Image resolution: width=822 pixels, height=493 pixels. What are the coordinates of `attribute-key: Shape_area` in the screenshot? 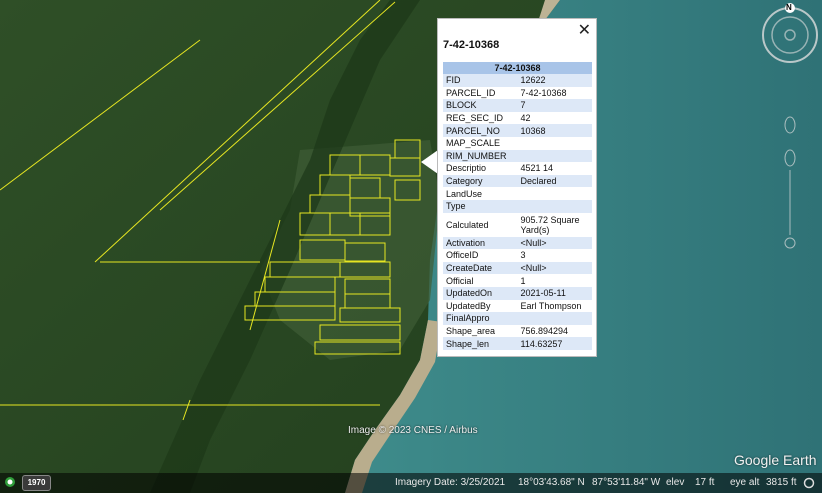 It's located at (471, 330).